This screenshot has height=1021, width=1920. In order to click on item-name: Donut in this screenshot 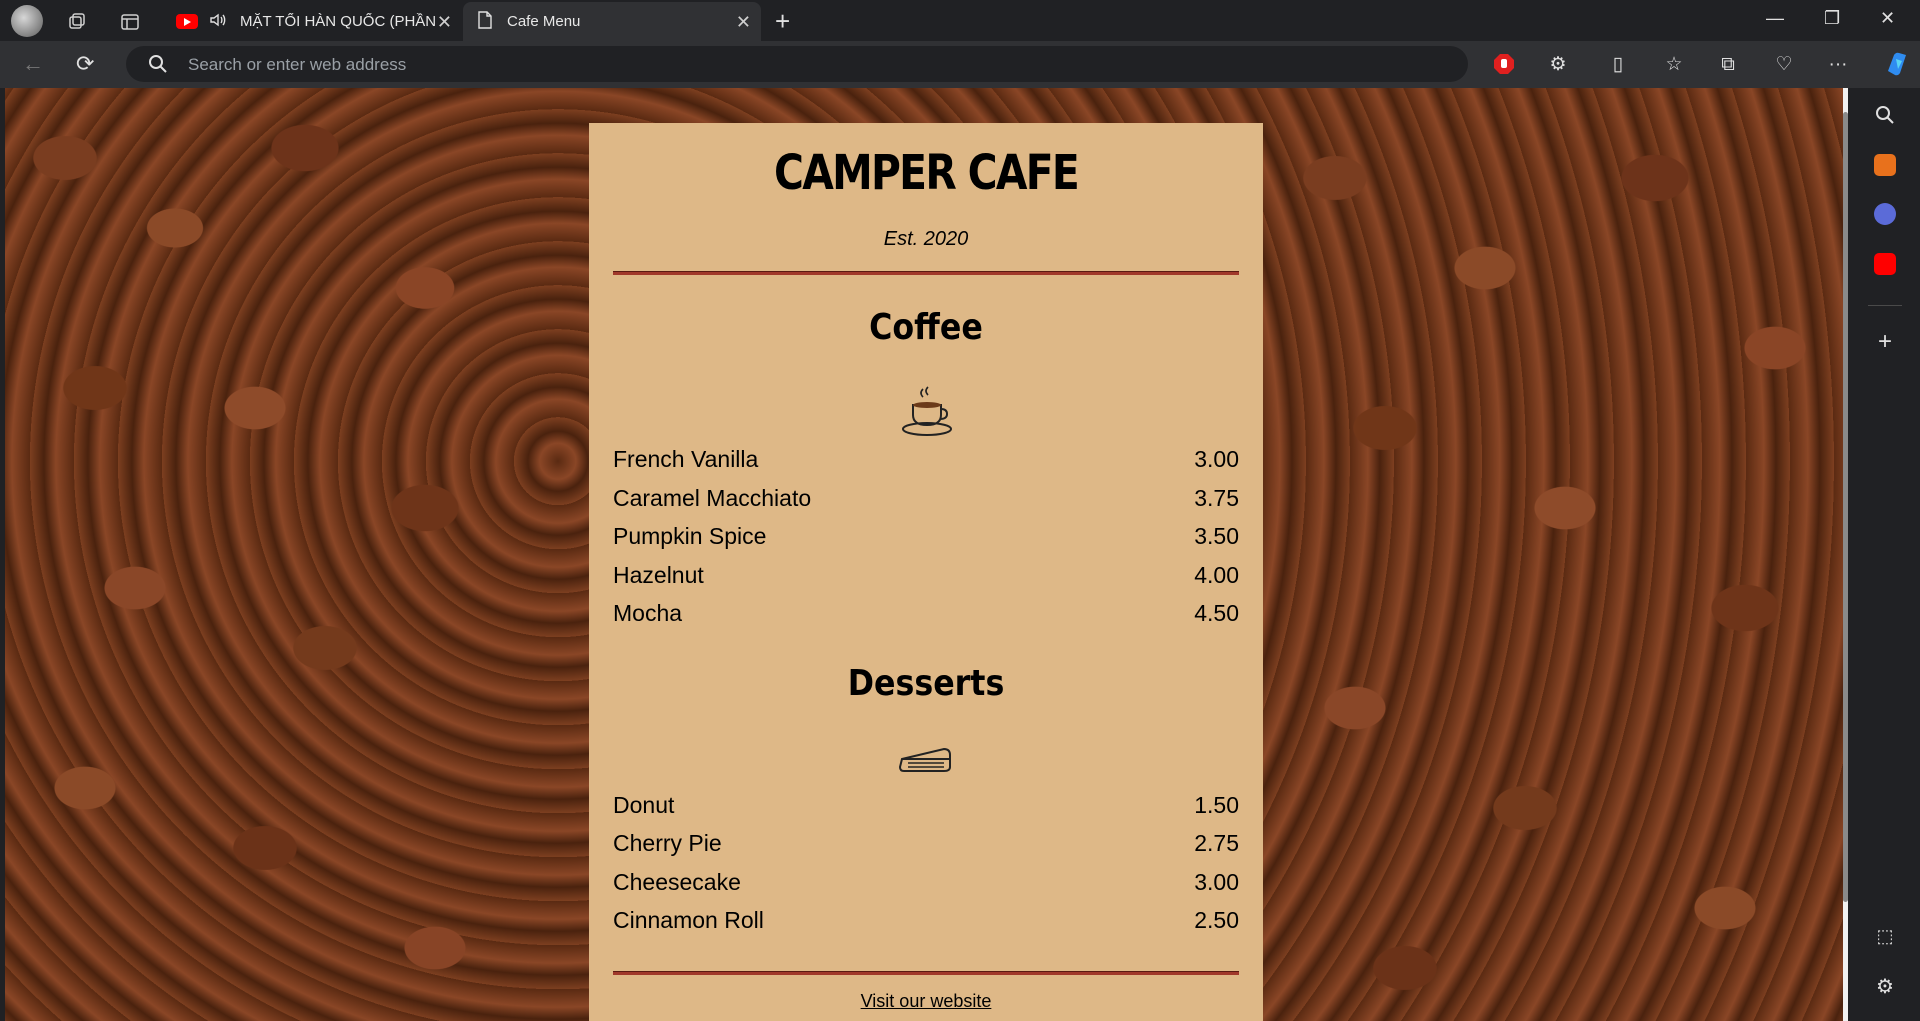, I will do `click(644, 805)`.